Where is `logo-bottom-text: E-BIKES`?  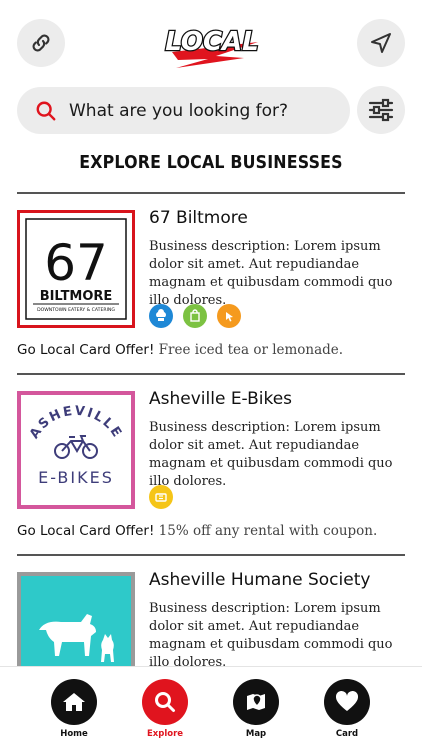
logo-bottom-text: E-BIKES is located at coordinates (76, 477).